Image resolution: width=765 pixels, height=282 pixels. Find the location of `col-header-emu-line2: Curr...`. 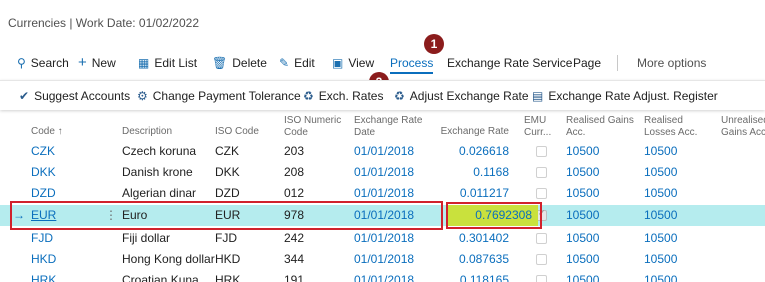

col-header-emu-line2: Curr... is located at coordinates (538, 132).